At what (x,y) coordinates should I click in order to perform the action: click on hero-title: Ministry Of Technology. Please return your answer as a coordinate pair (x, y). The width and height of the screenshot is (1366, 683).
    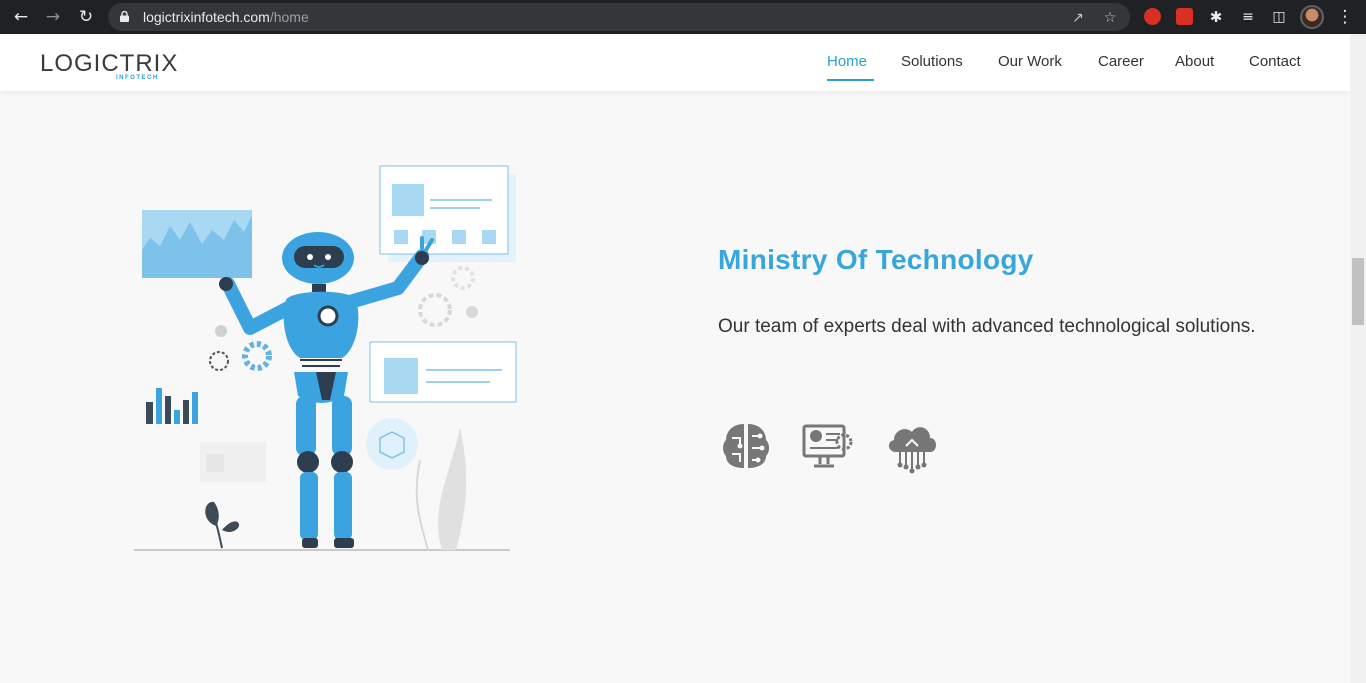
    Looking at the image, I should click on (876, 259).